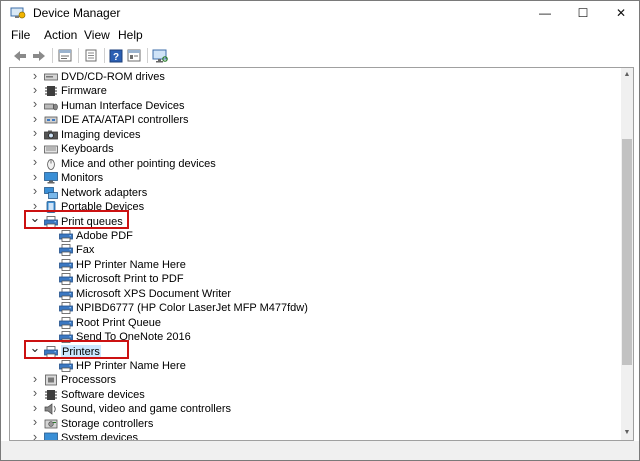 The width and height of the screenshot is (640, 461). I want to click on tree-category: › System devices, so click(312, 435).